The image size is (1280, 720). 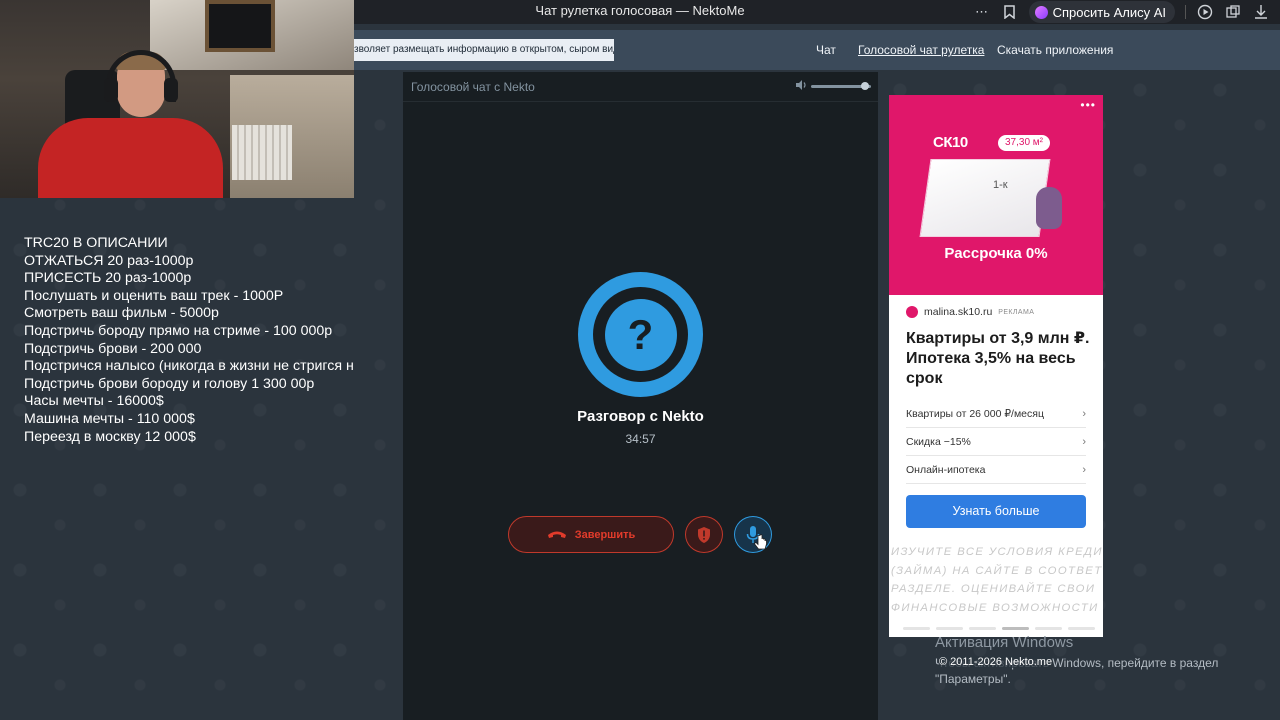 What do you see at coordinates (1185, 12) in the screenshot?
I see `divider` at bounding box center [1185, 12].